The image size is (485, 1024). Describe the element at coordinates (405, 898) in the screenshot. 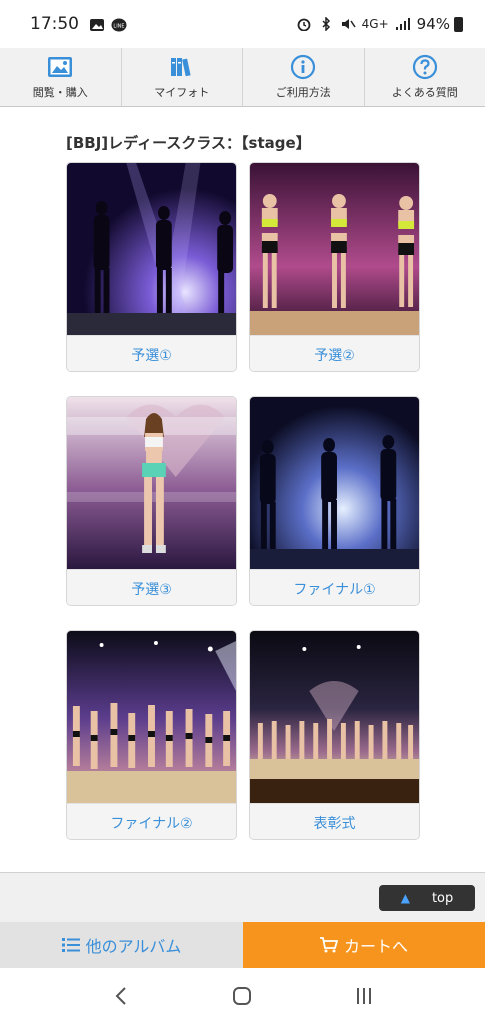

I see `chevron-up-icon: ▲` at that location.